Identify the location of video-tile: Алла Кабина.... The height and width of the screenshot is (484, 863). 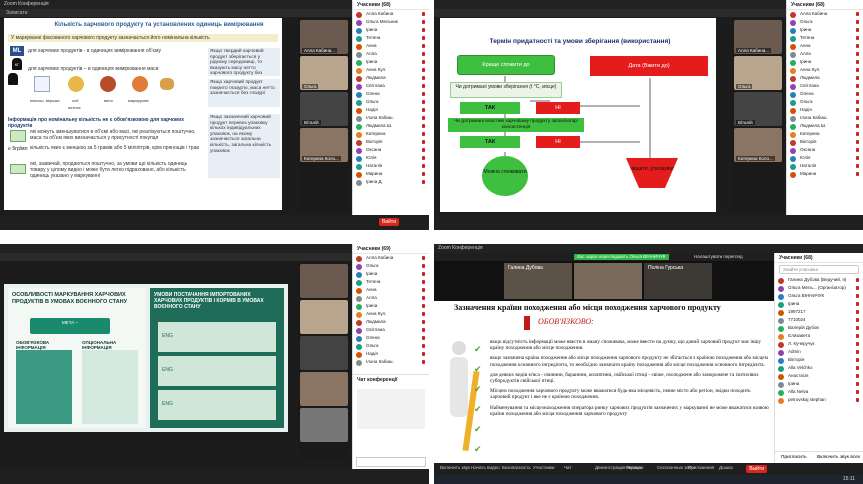
(324, 37).